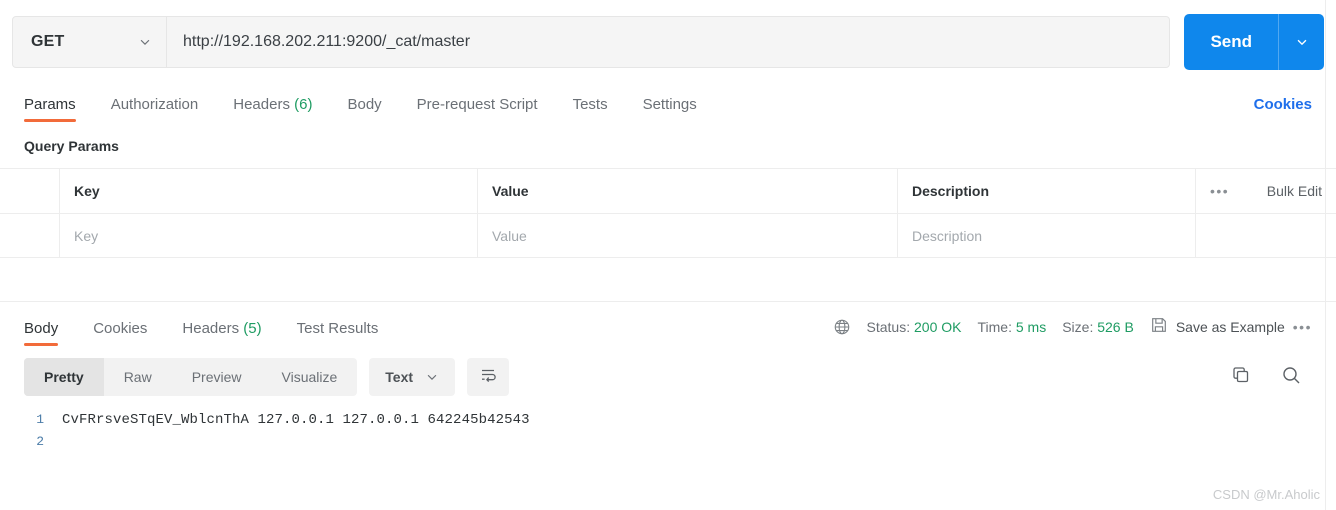 The width and height of the screenshot is (1336, 510). Describe the element at coordinates (1283, 109) in the screenshot. I see `cookies-link: Cookies` at that location.